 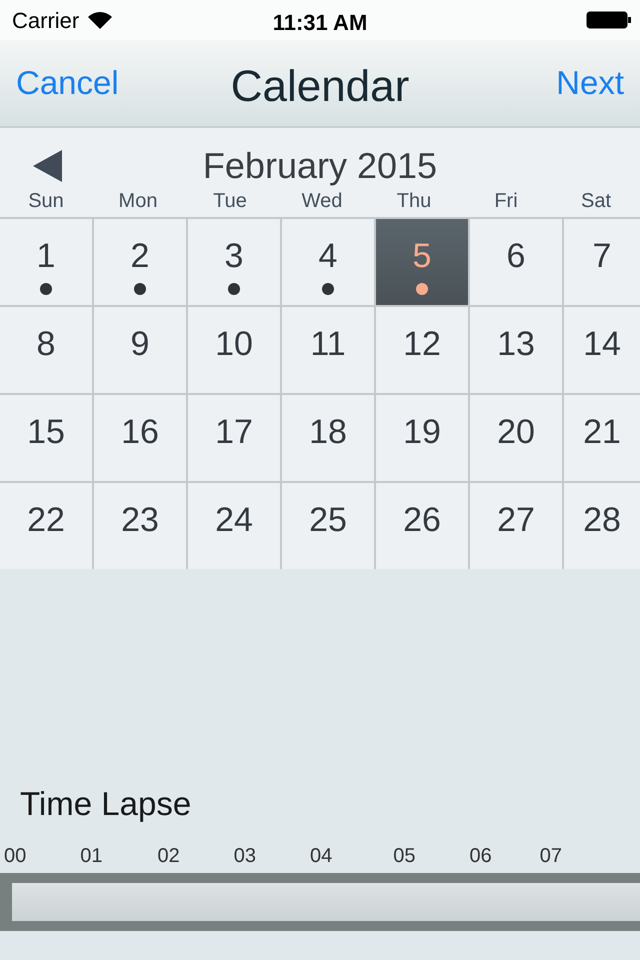 I want to click on day-cell: 17, so click(x=234, y=438).